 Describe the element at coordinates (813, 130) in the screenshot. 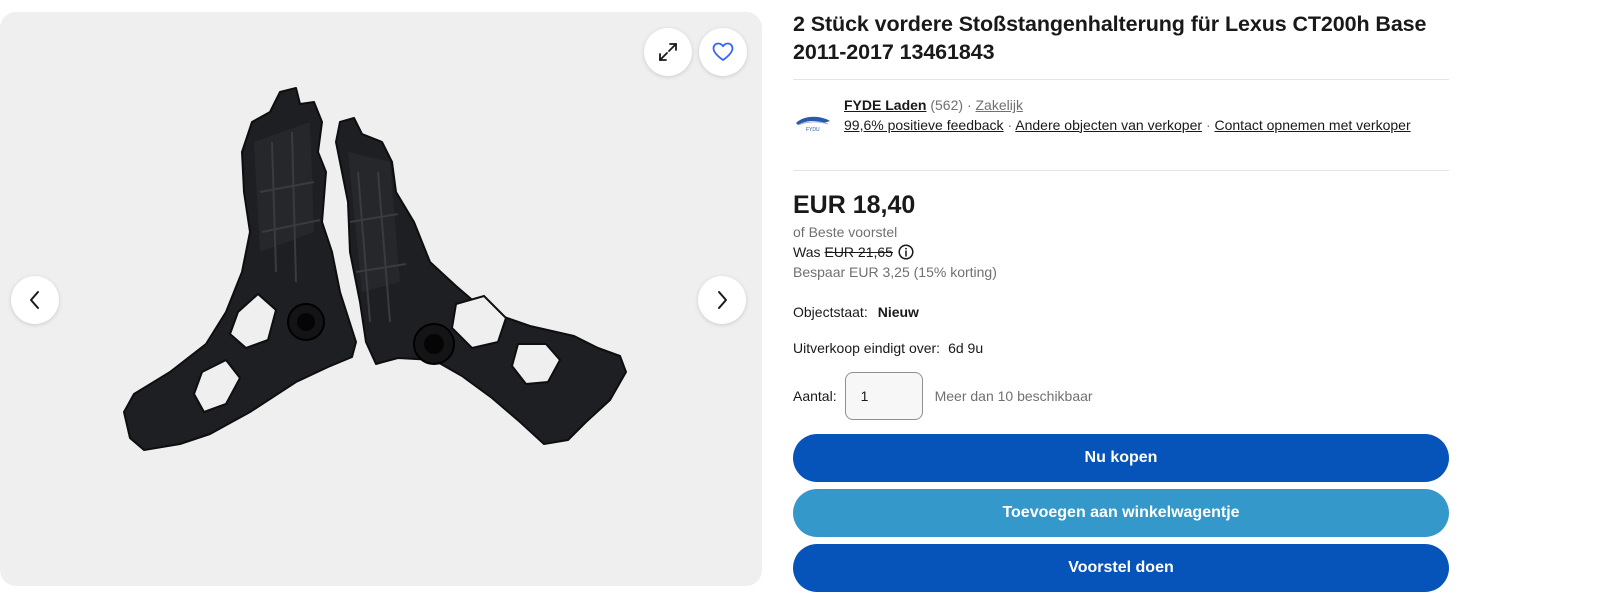

I see `seller-logo-text: FYDU` at that location.